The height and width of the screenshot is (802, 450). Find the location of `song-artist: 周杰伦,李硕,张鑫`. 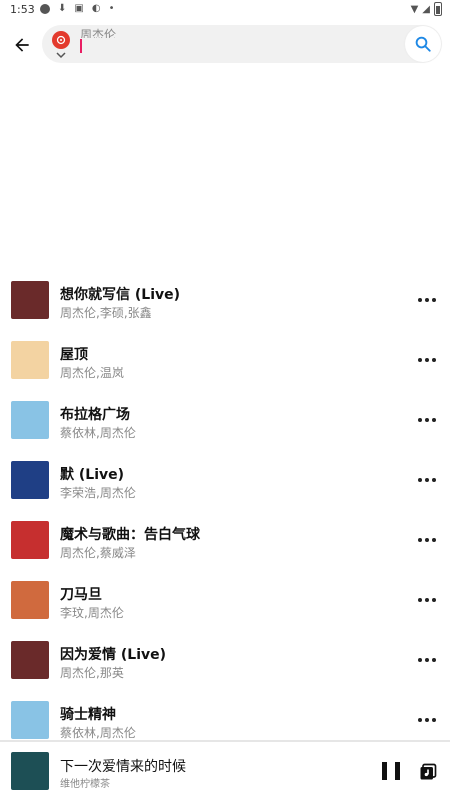

song-artist: 周杰伦,李硕,张鑫 is located at coordinates (106, 313).